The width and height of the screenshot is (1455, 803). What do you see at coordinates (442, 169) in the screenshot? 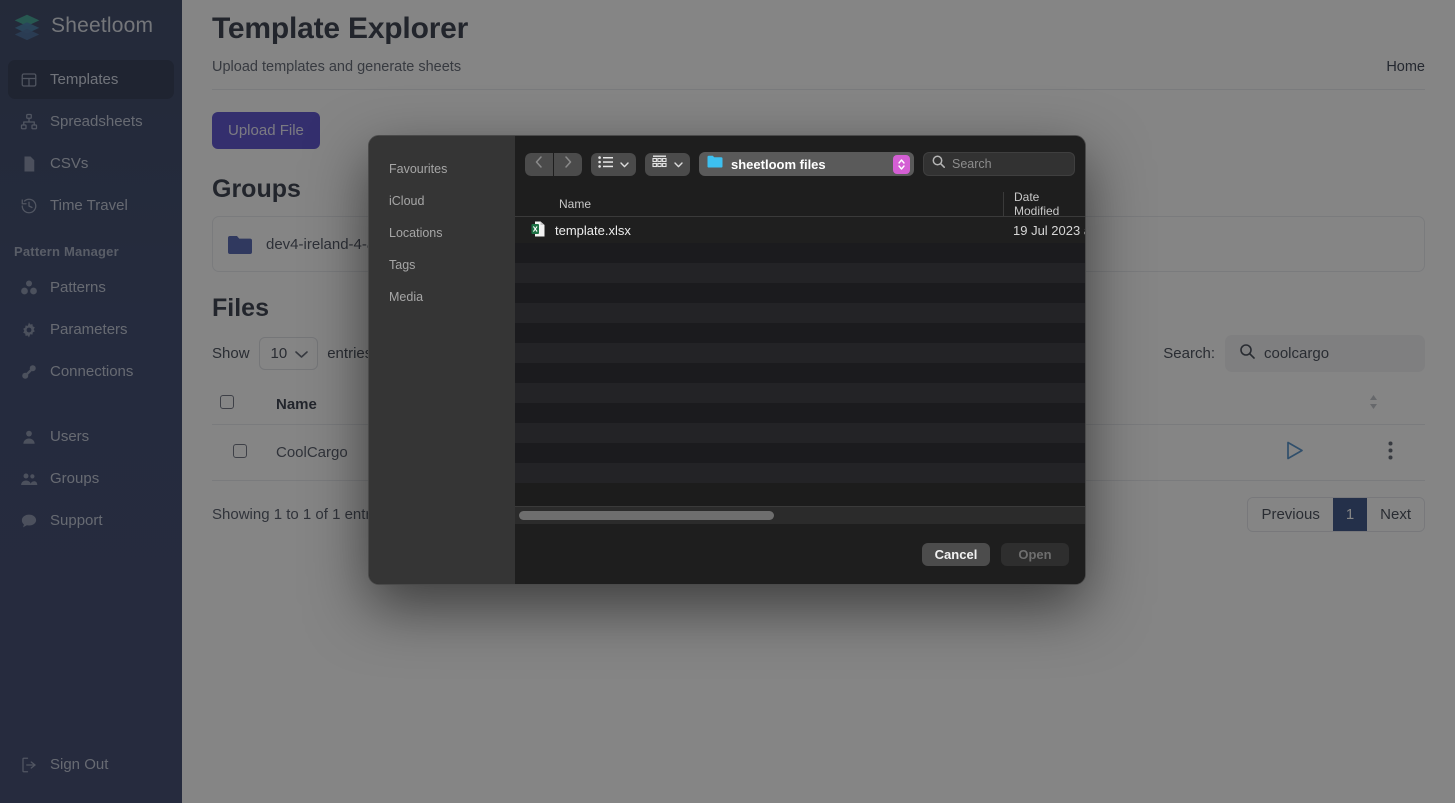
I see `sidebar-item-favourites: Favourites` at bounding box center [442, 169].